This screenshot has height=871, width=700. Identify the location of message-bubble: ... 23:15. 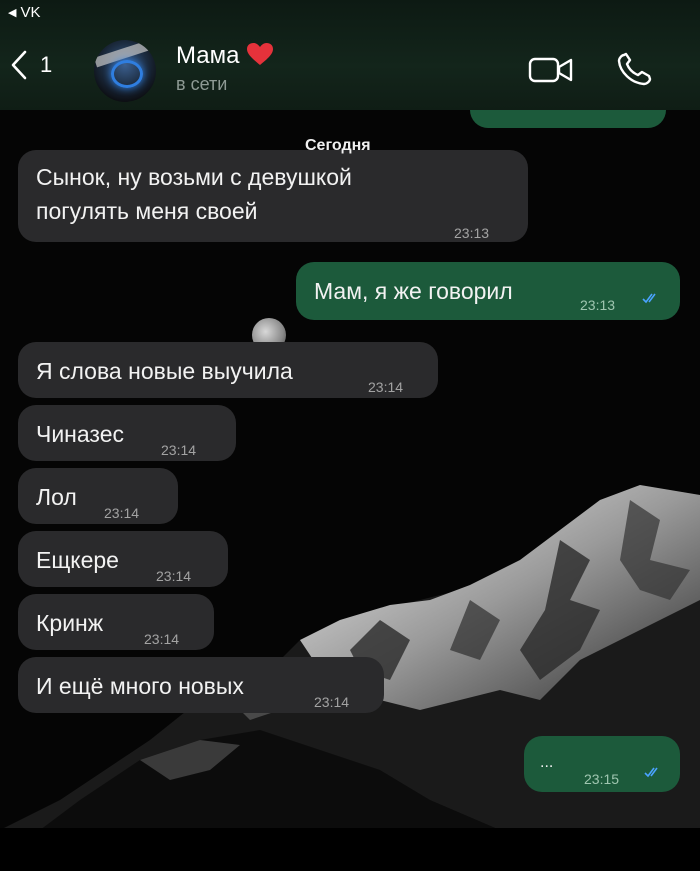
(602, 764).